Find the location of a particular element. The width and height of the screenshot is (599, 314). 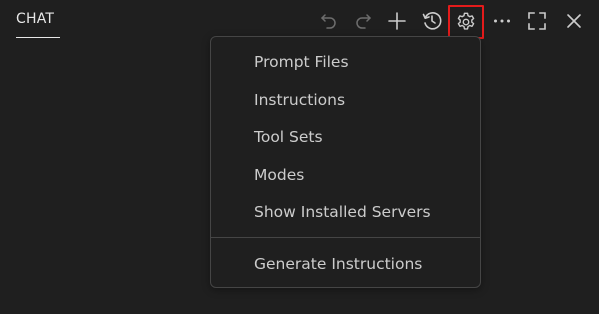

undo-icon is located at coordinates (329, 21).